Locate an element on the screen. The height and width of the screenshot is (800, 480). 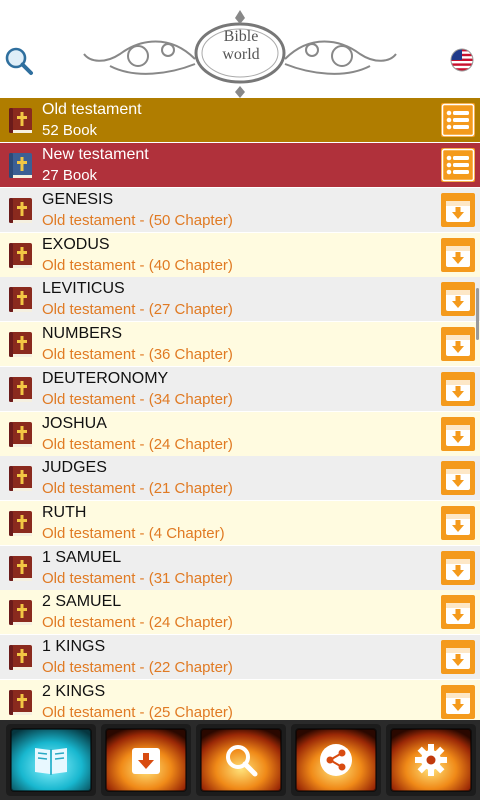
logo-line2: world is located at coordinates (241, 54).